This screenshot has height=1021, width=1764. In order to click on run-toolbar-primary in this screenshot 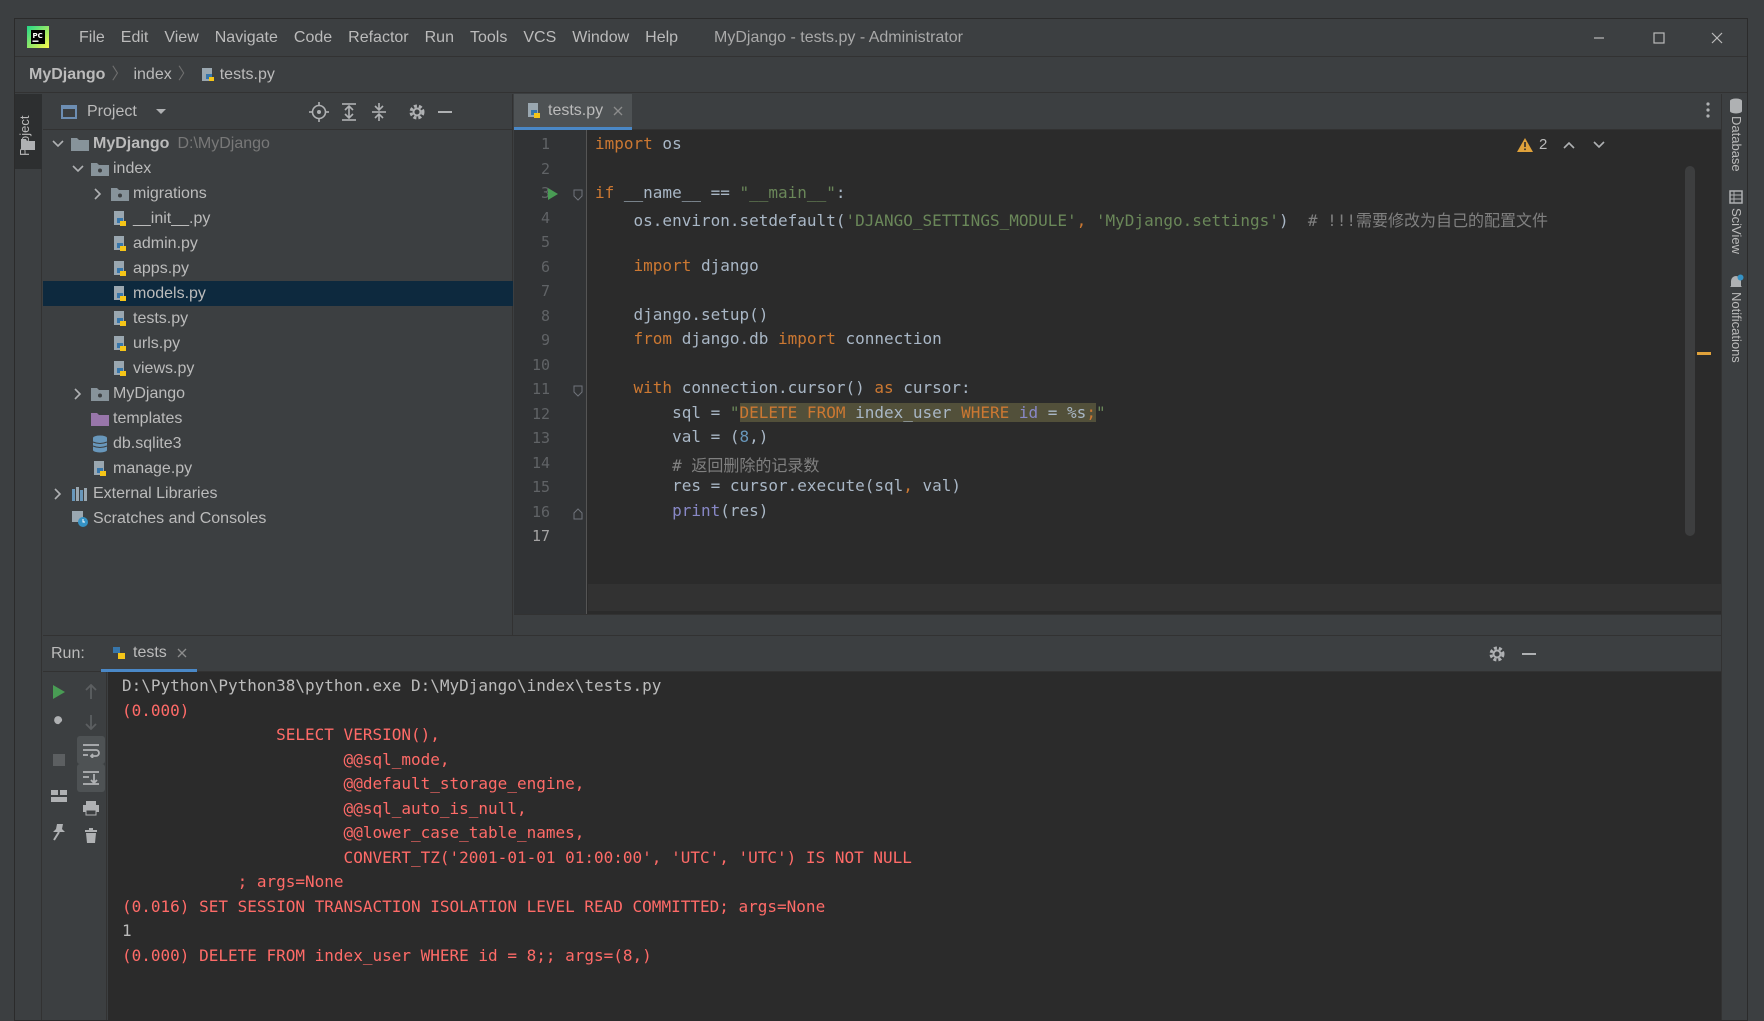, I will do `click(59, 846)`.